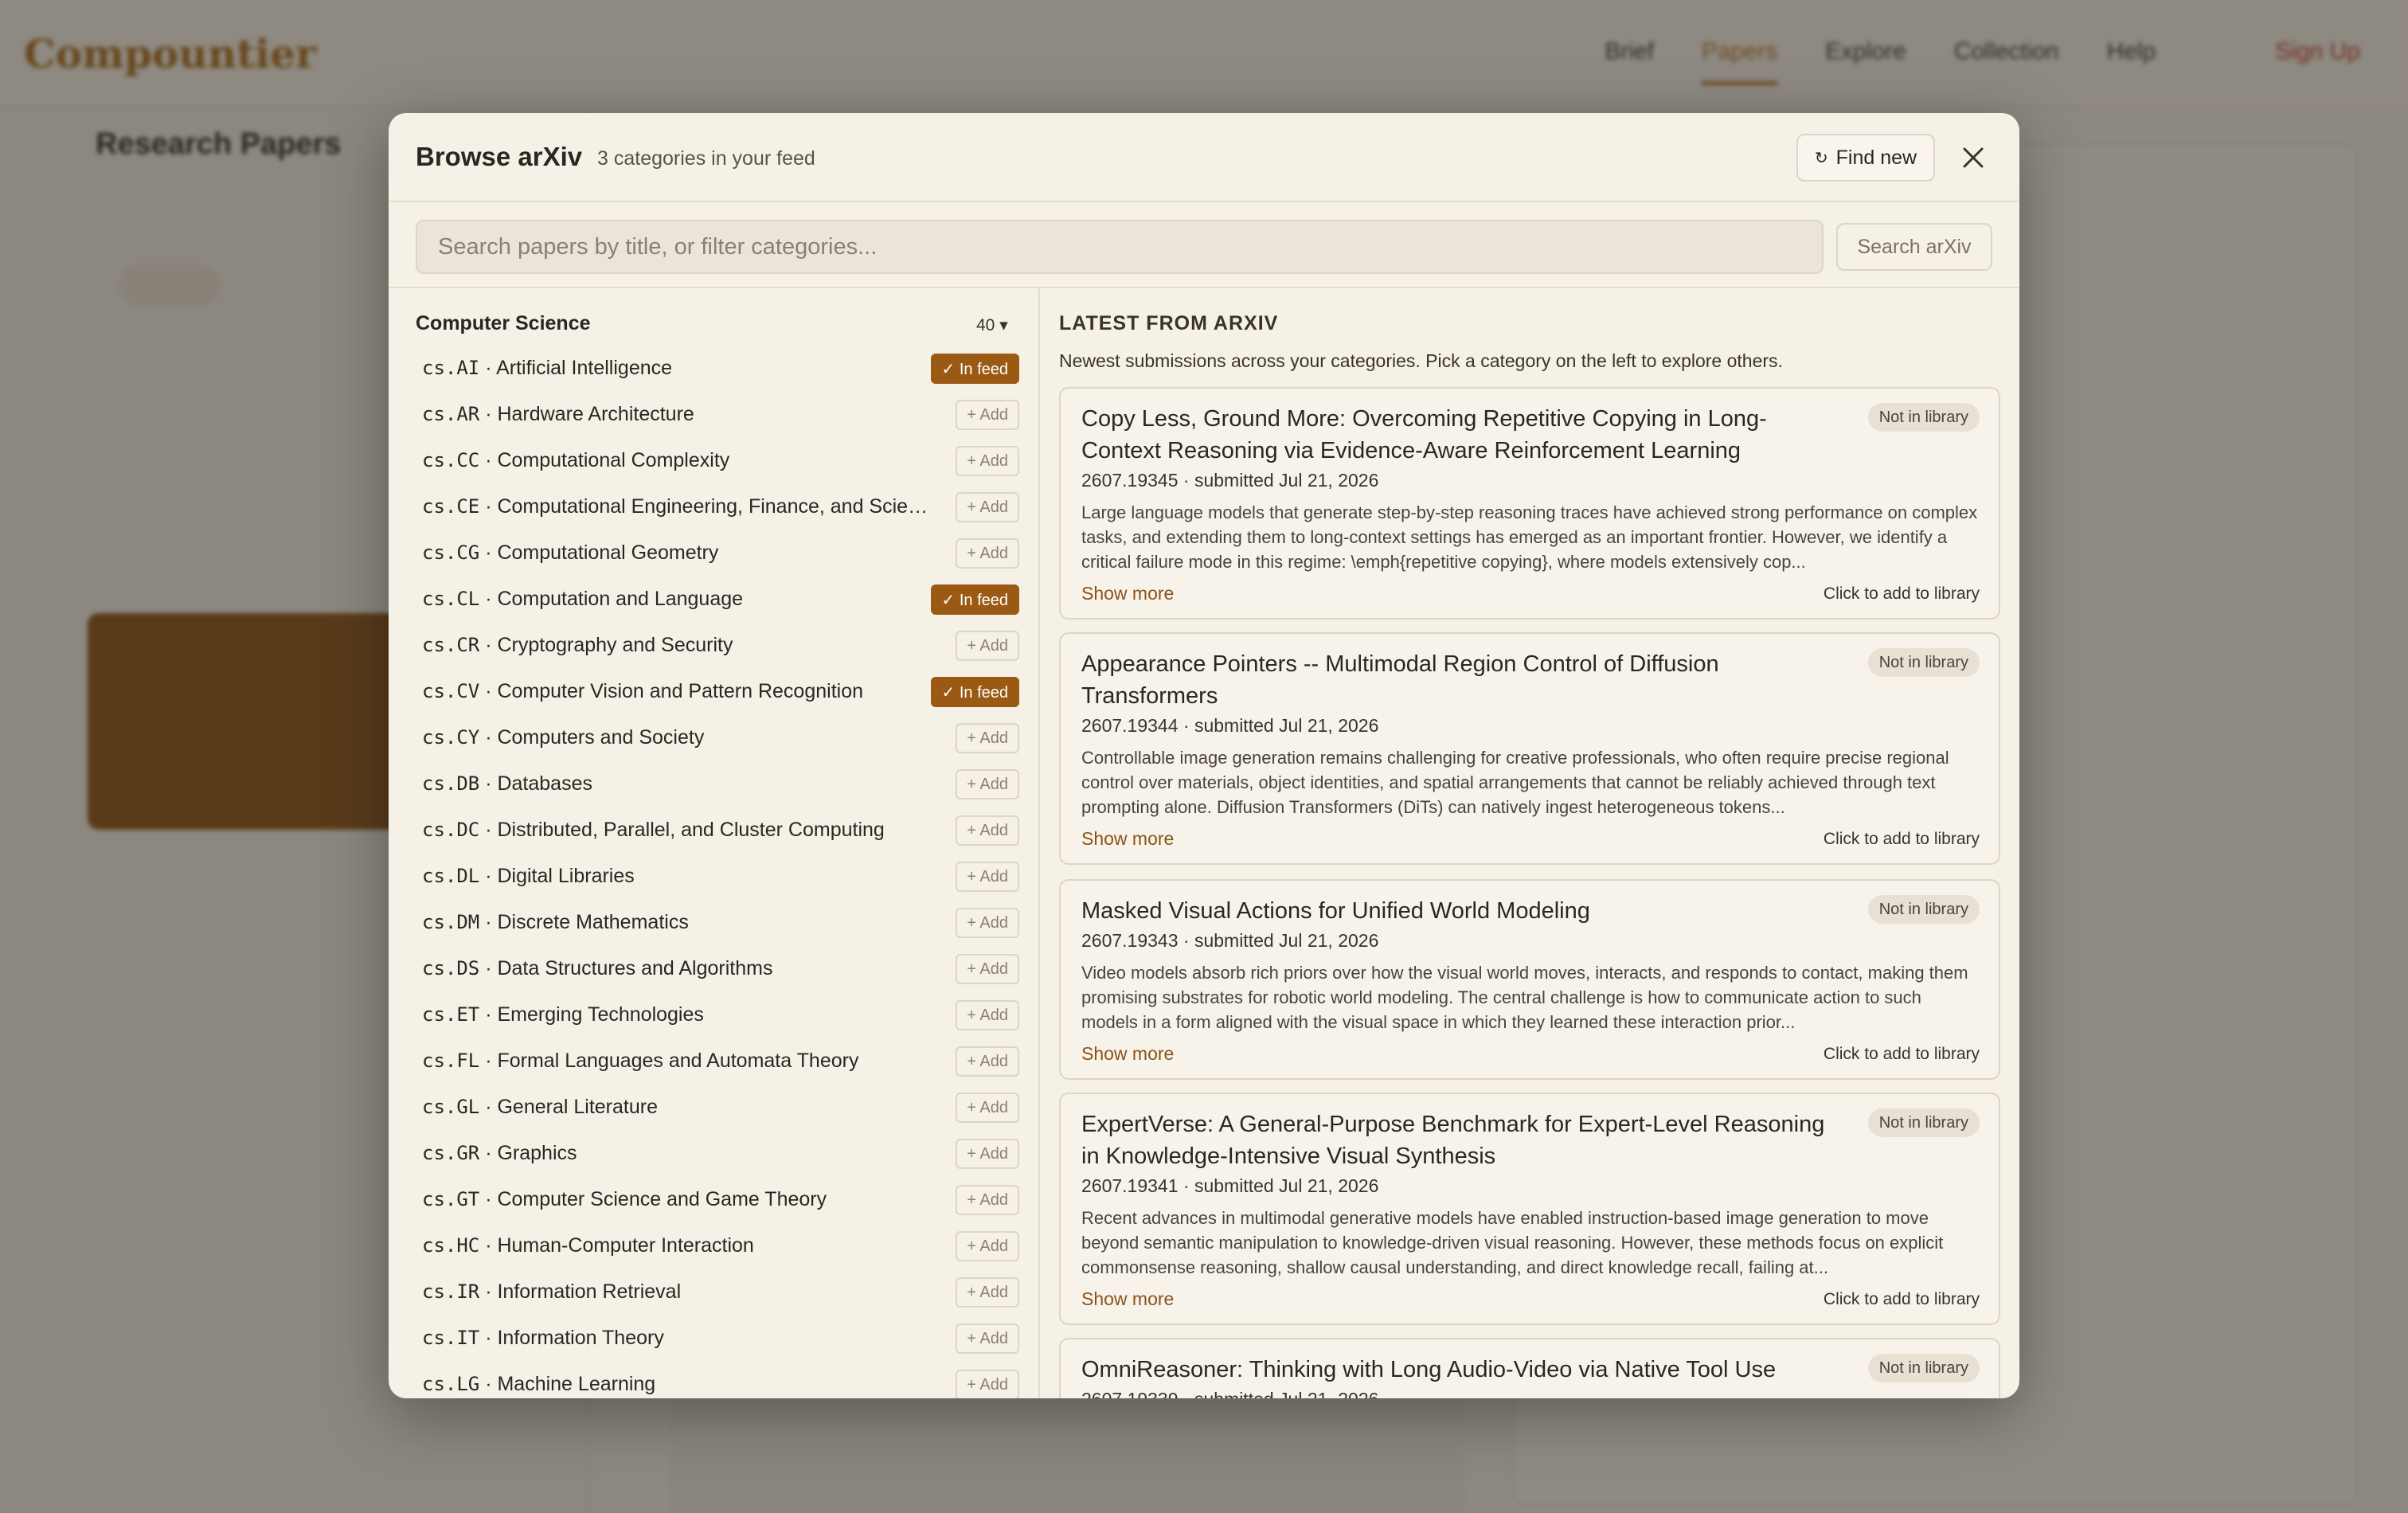 The height and width of the screenshot is (1513, 2408). I want to click on category-row: cs.DB · Databases + Add, so click(713, 784).